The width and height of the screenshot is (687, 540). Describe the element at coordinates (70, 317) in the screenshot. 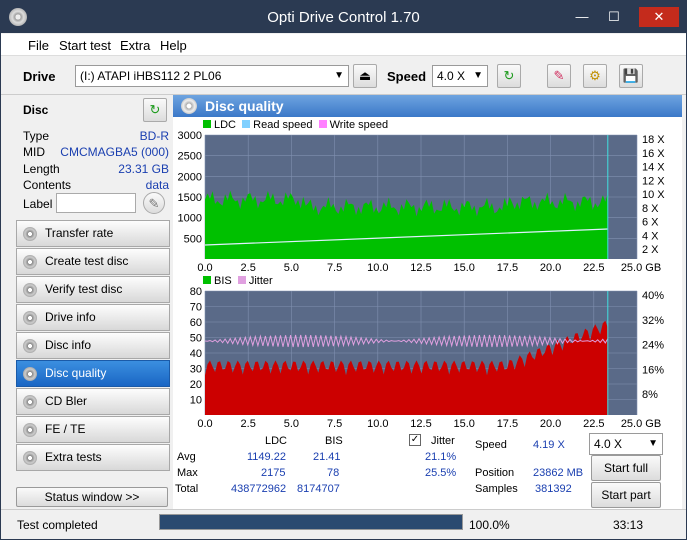

I see `nav-label: Drive info` at that location.